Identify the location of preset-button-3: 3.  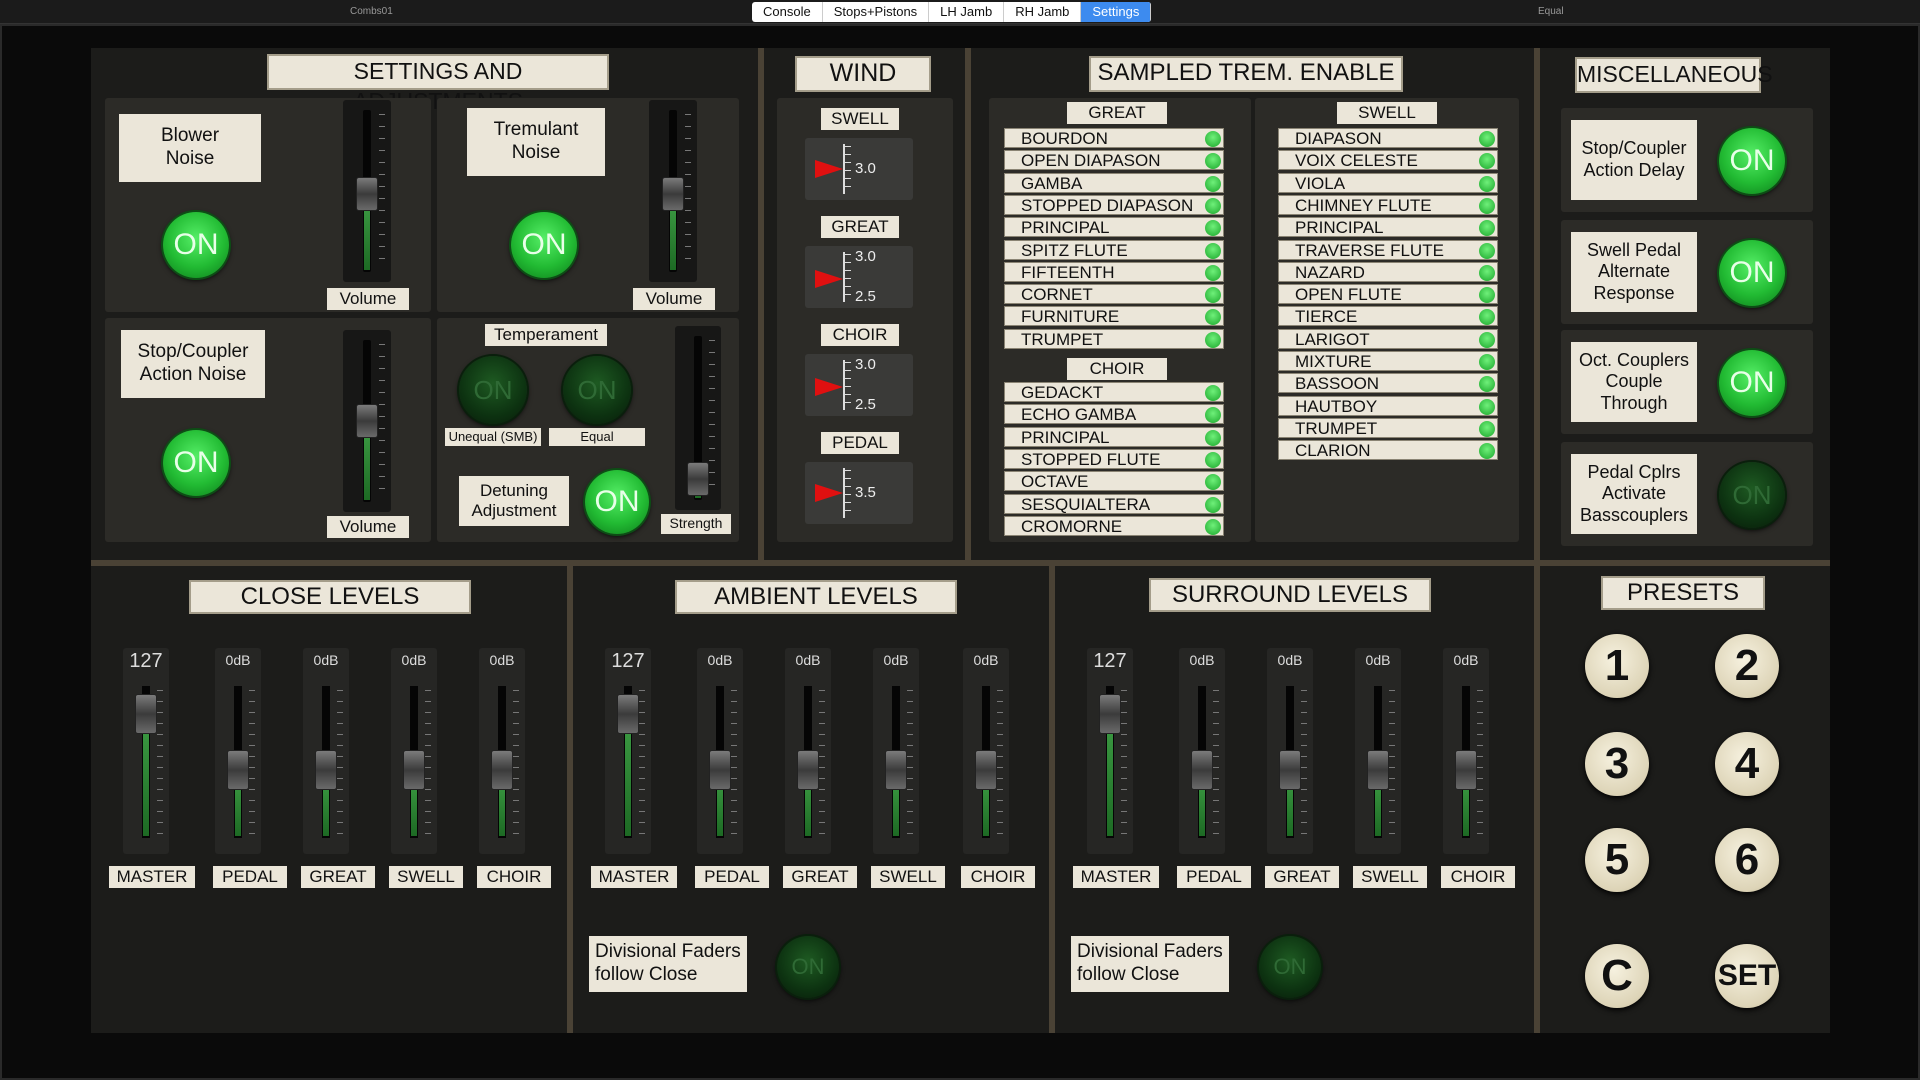
(1617, 764).